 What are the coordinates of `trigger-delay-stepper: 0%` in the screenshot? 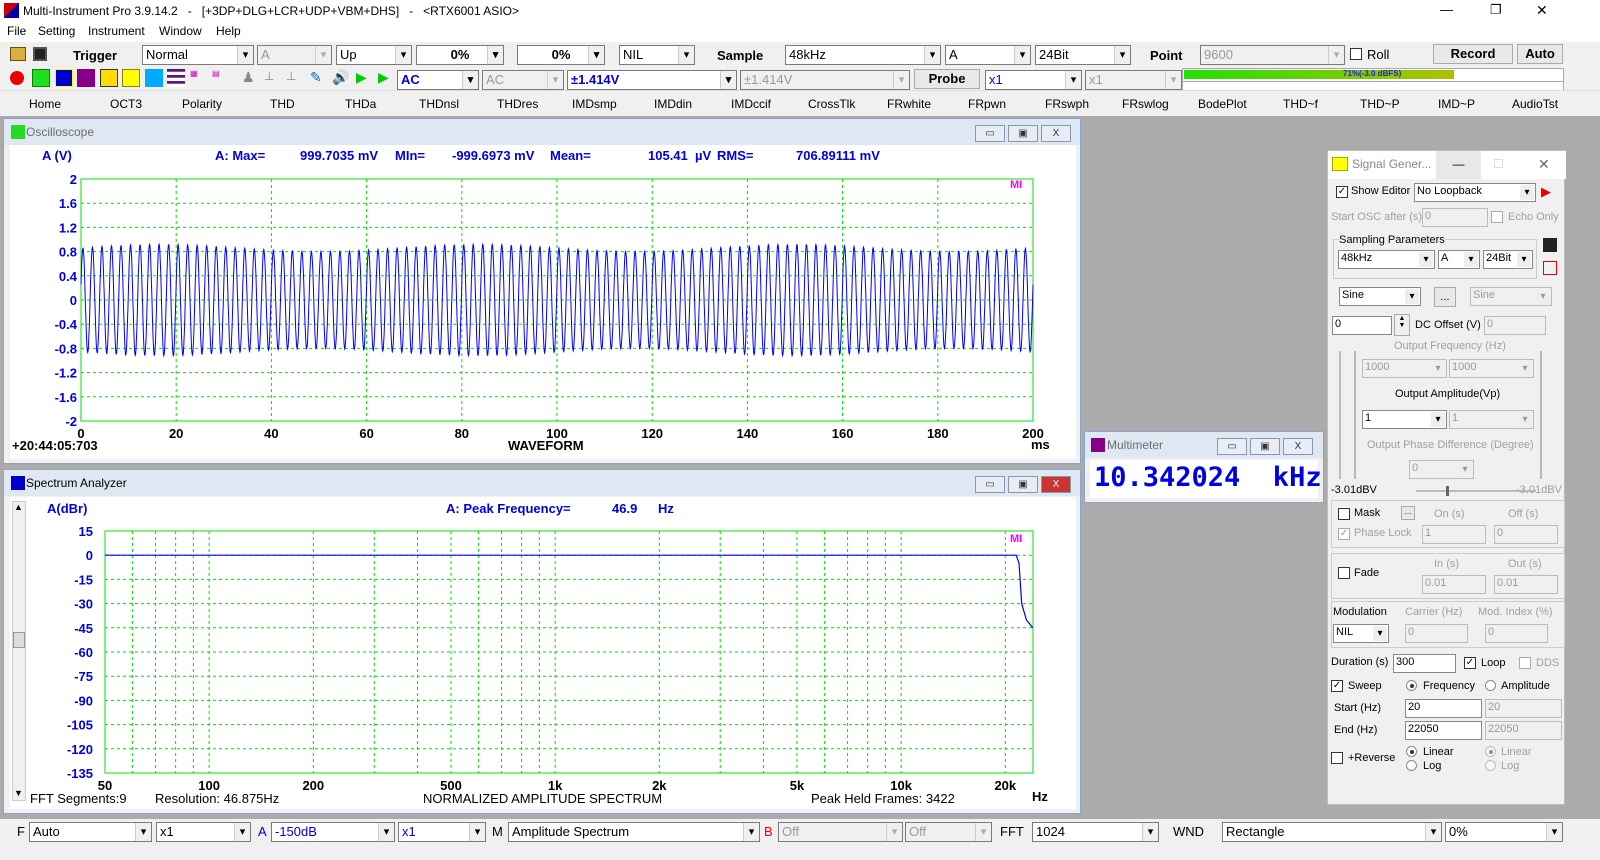 It's located at (561, 55).